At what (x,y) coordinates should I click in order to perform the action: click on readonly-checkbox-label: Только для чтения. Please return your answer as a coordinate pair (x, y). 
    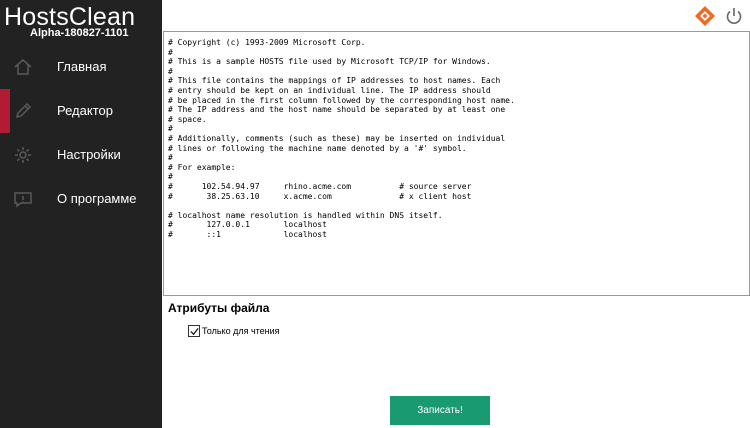
    Looking at the image, I should click on (241, 331).